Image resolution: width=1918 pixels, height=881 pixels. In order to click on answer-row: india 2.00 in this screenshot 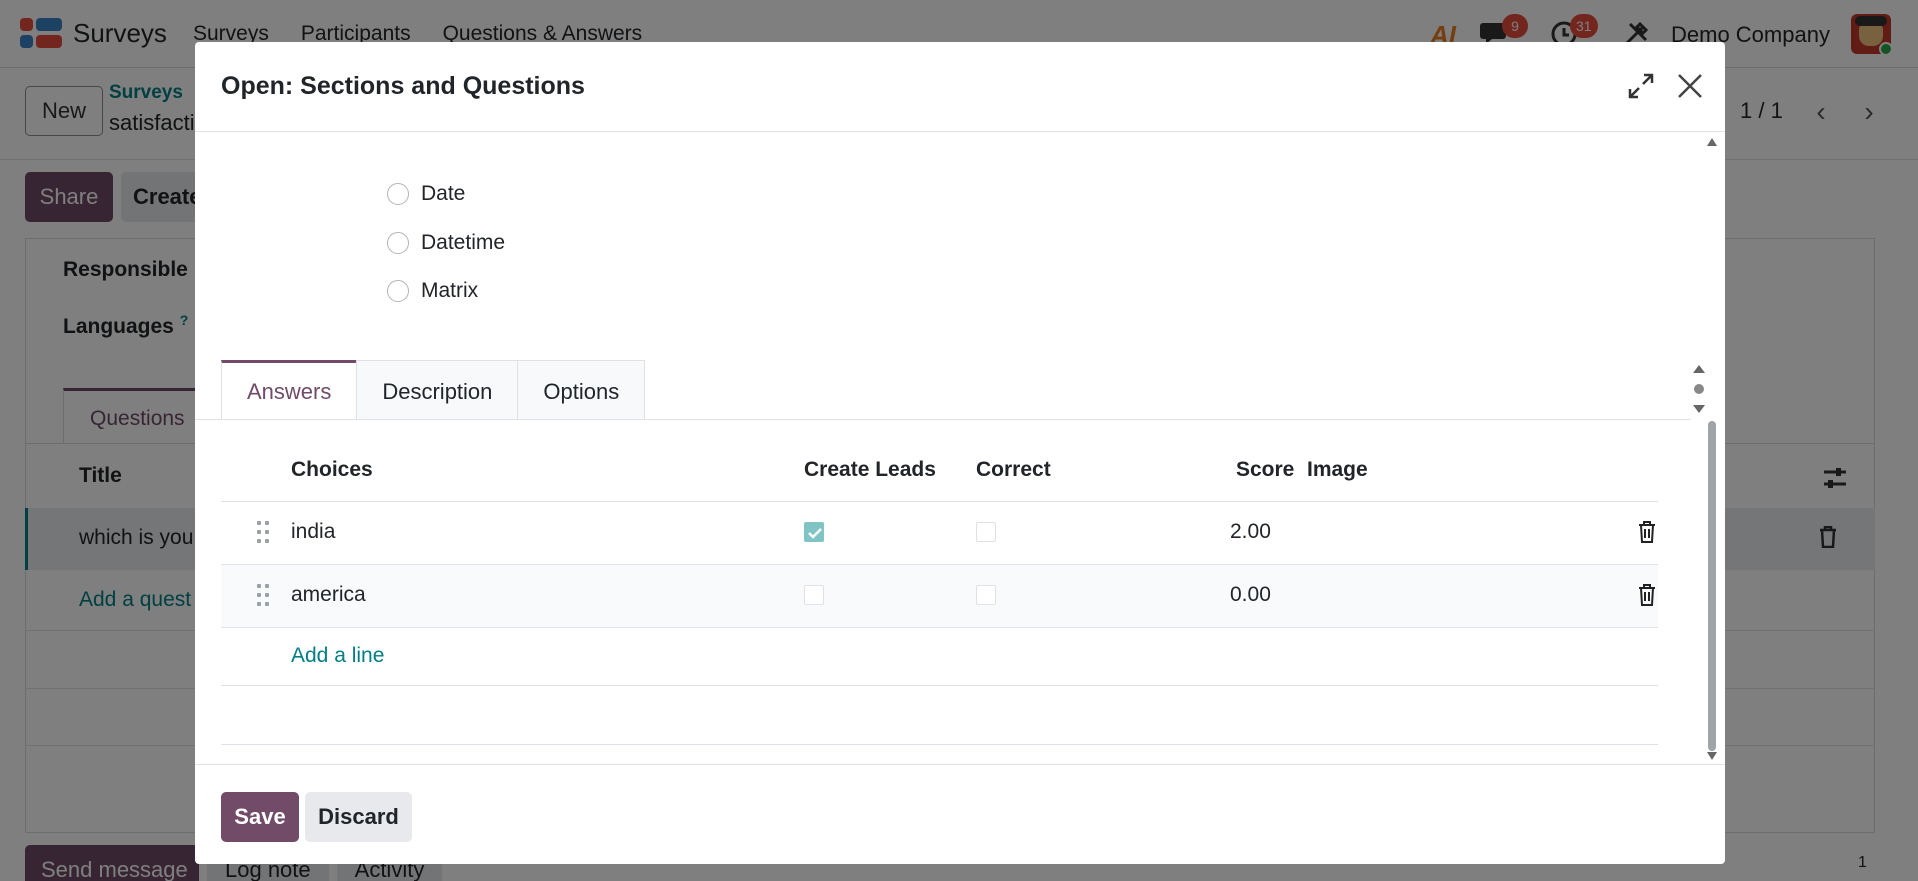, I will do `click(939, 532)`.